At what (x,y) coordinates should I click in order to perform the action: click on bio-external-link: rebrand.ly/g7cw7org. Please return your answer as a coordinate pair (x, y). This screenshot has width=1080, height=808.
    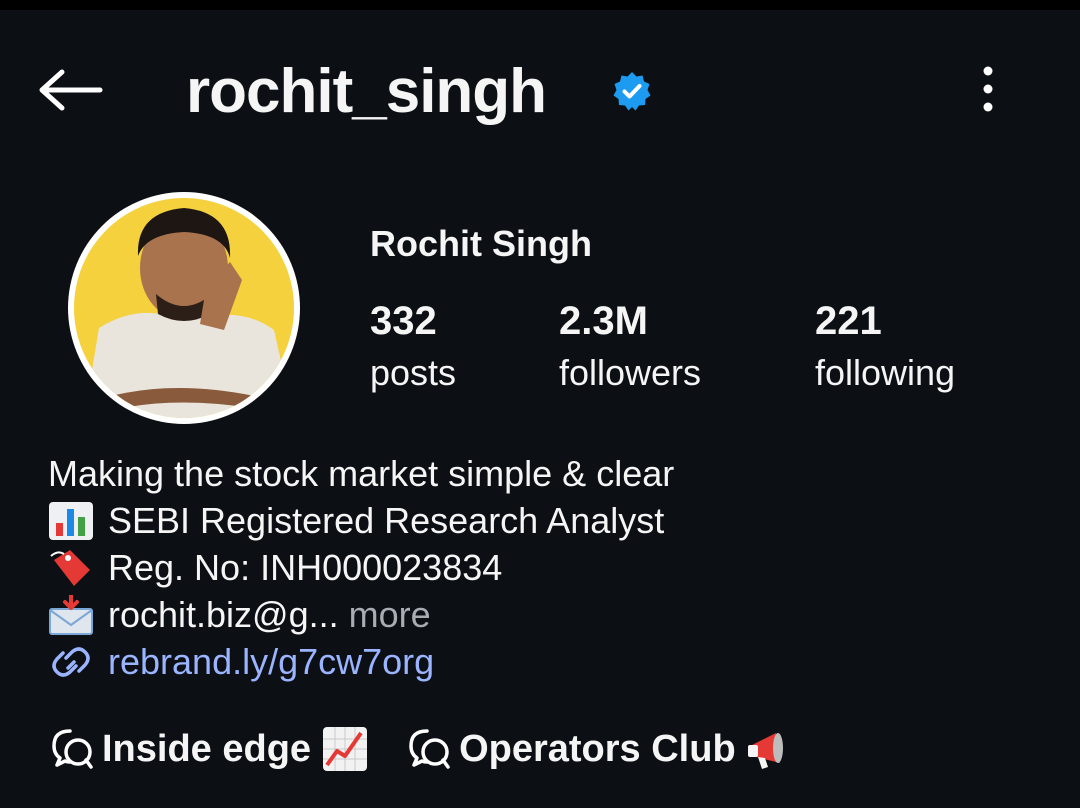
    Looking at the image, I should click on (271, 661).